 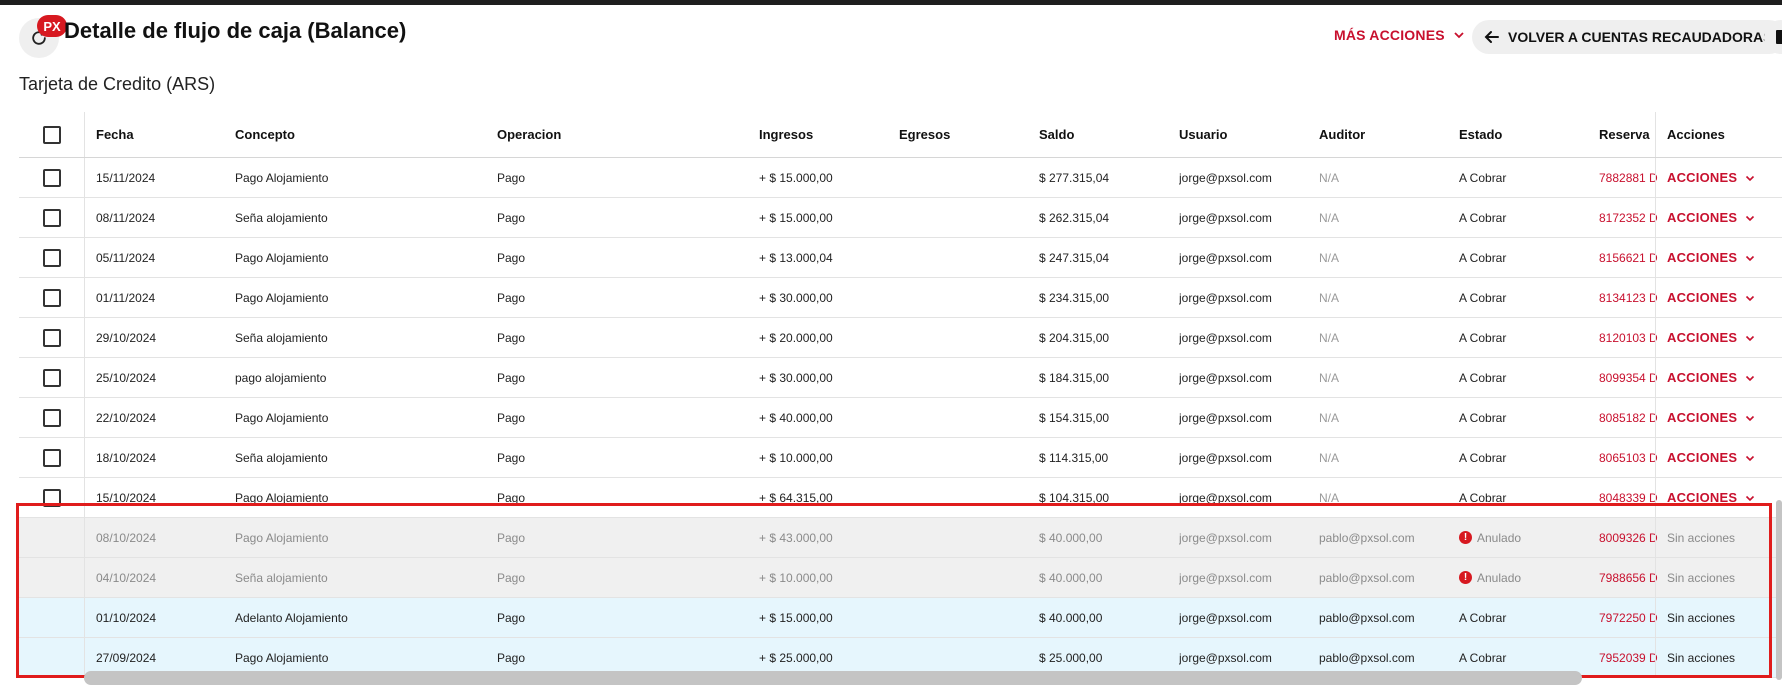 What do you see at coordinates (1104, 134) in the screenshot?
I see `column-header-saldo: Saldo` at bounding box center [1104, 134].